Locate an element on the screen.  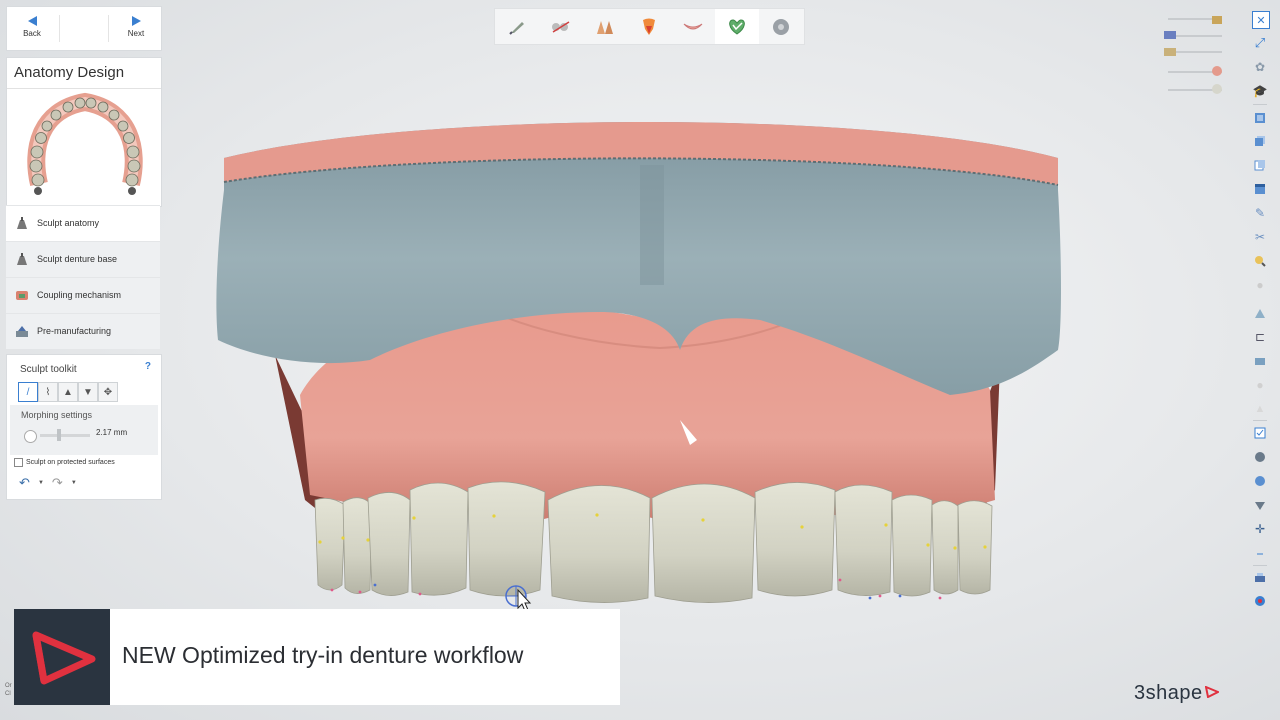
step-coupling-mechanism: Coupling mechanism is located at coordinates (83, 295).